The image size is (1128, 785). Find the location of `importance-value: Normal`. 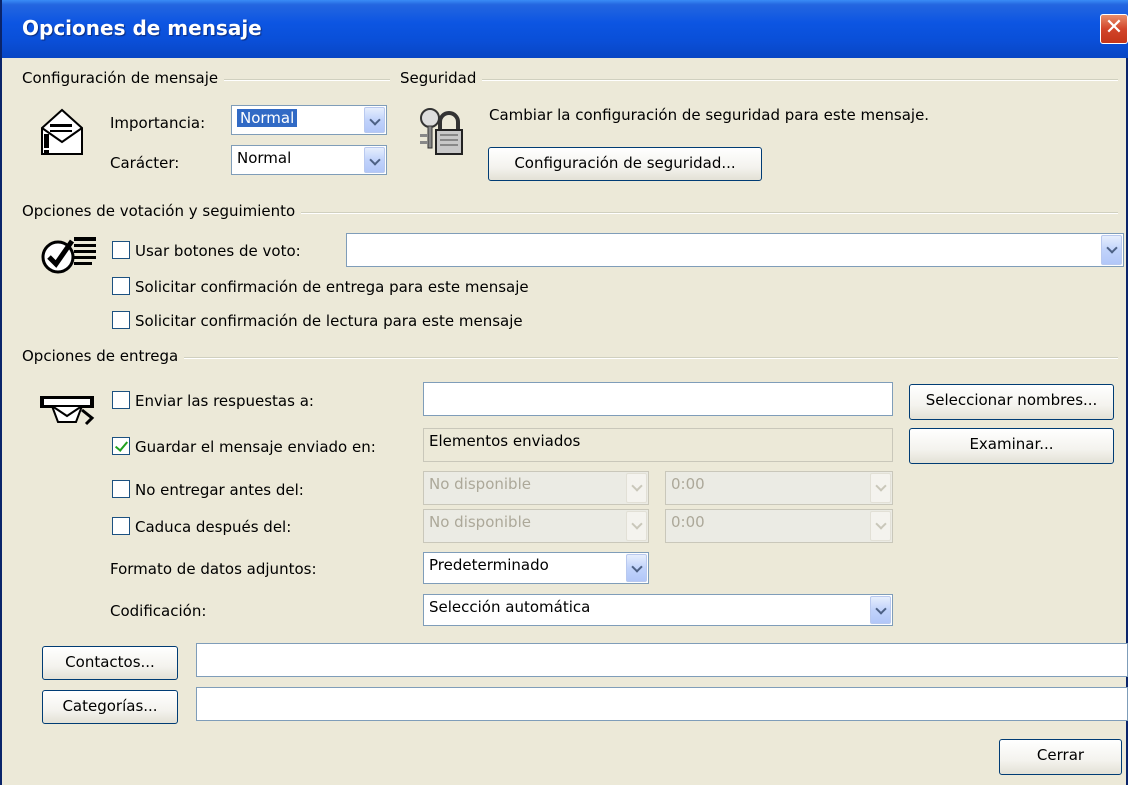

importance-value: Normal is located at coordinates (267, 118).